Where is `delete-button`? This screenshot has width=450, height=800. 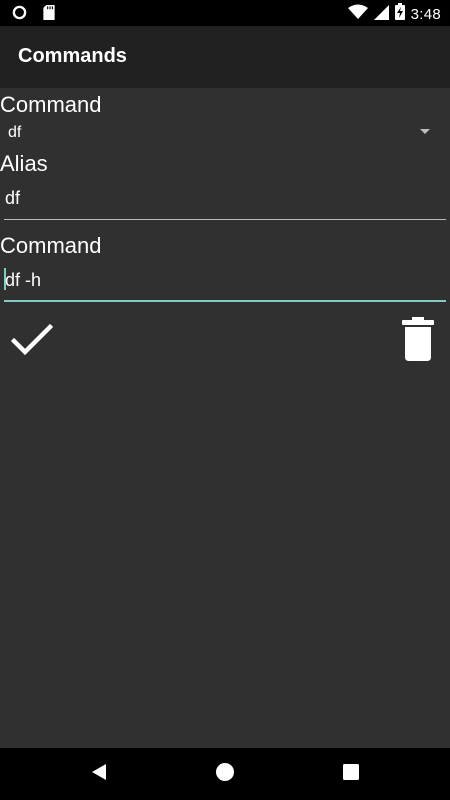 delete-button is located at coordinates (418, 341).